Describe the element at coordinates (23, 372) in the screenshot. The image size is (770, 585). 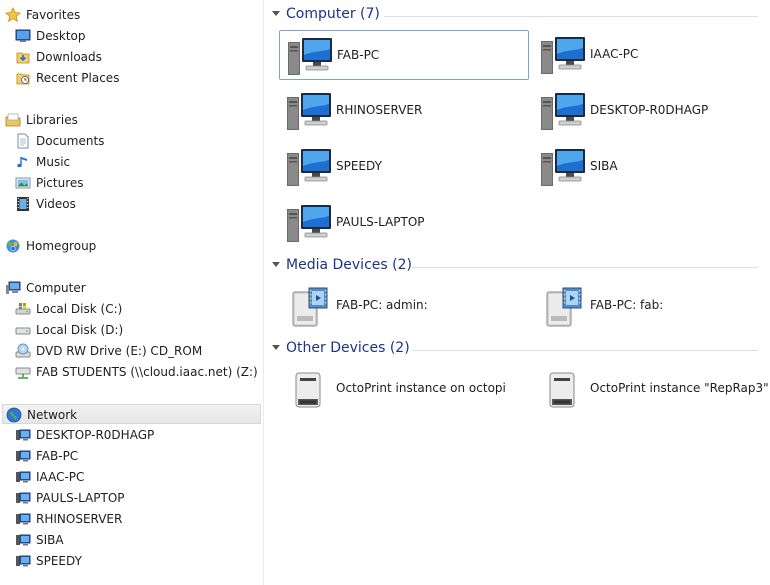
I see `network-drive-icon` at that location.